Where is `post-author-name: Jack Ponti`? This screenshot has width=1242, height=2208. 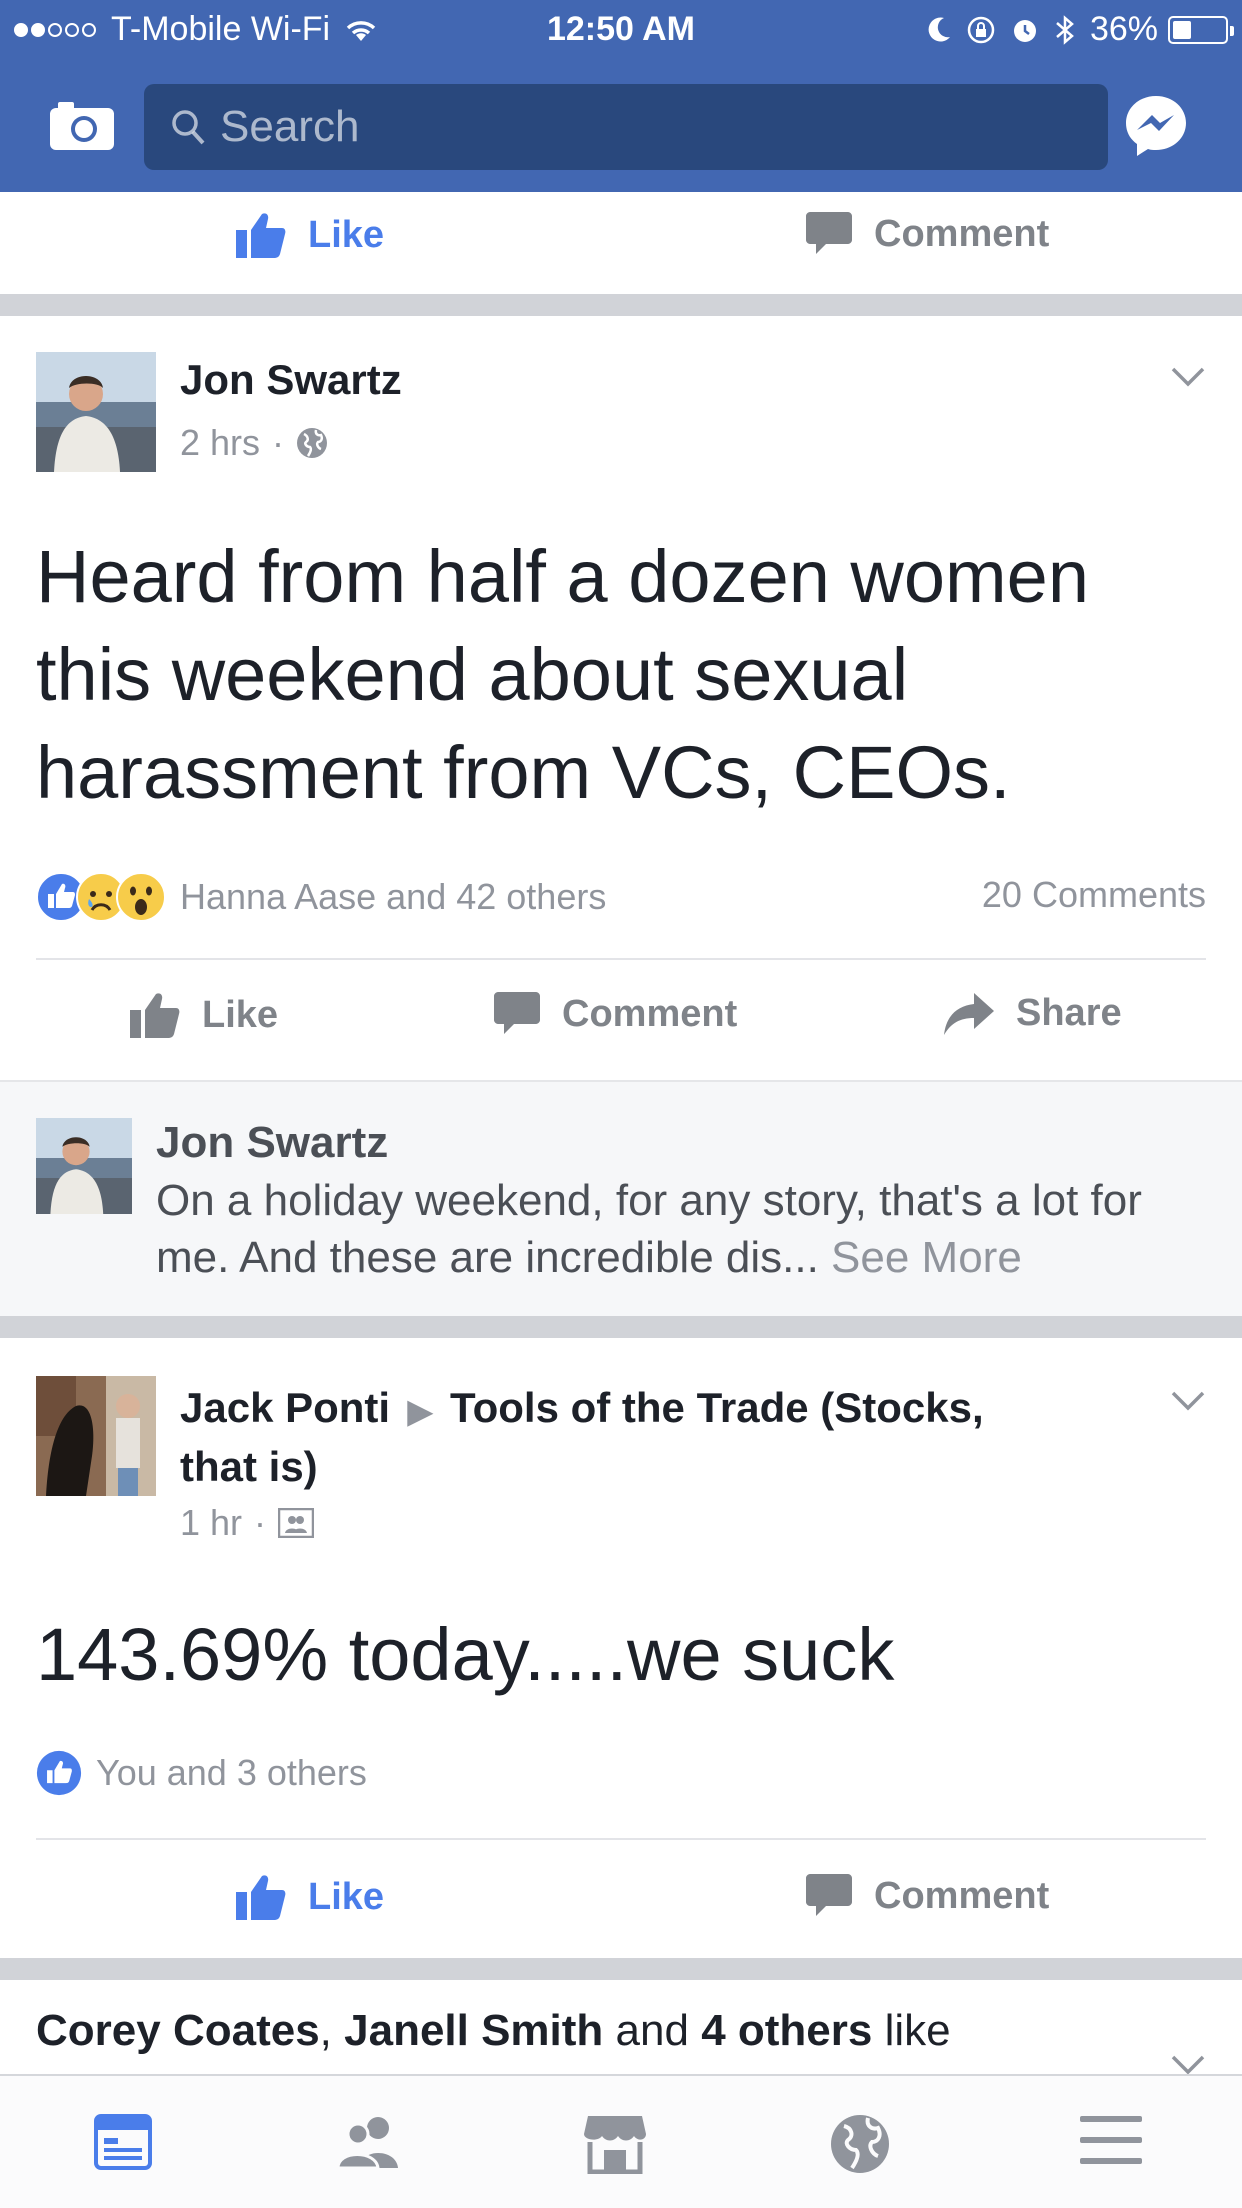 post-author-name: Jack Ponti is located at coordinates (285, 1407).